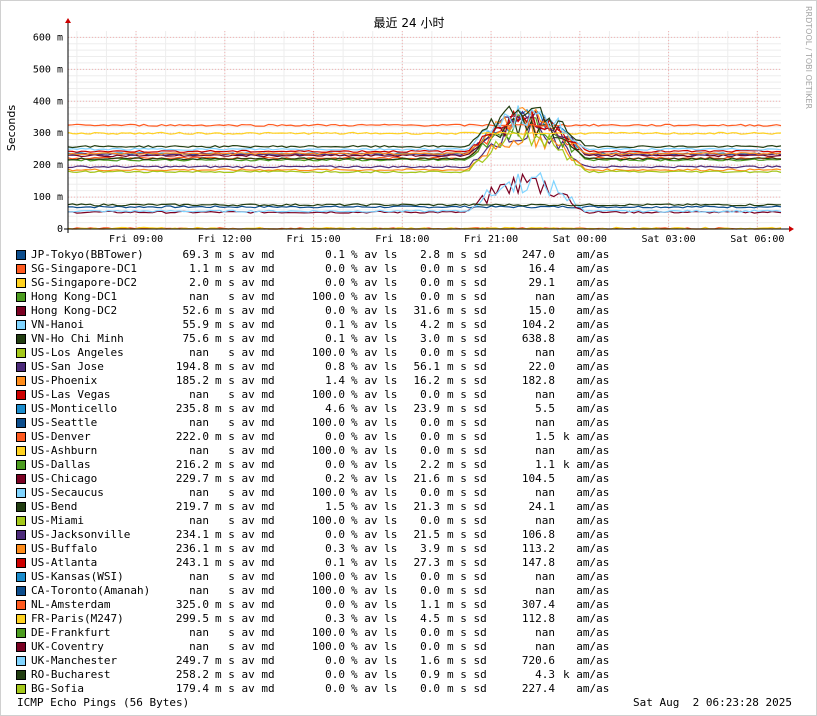 Image resolution: width=817 pixels, height=716 pixels. What do you see at coordinates (335, 408) in the screenshot?
I see `legend-loss-value: 4.6` at bounding box center [335, 408].